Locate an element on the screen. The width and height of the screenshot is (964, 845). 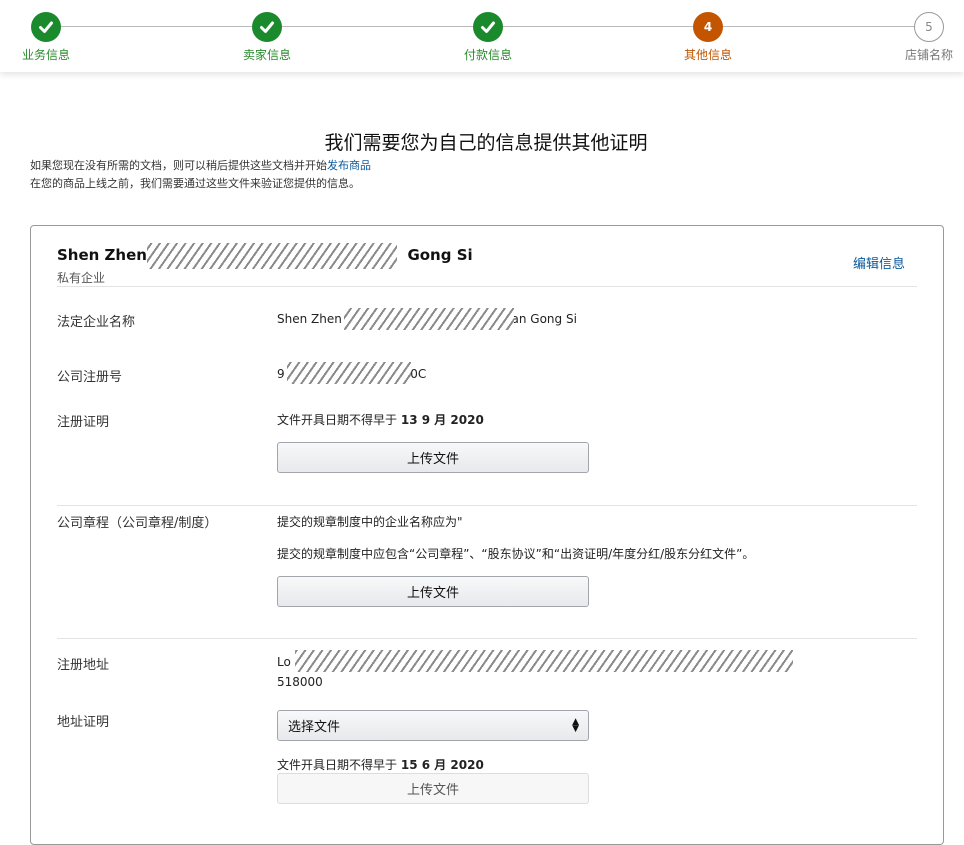
reg-number-label: 公司注册号 is located at coordinates (90, 377).